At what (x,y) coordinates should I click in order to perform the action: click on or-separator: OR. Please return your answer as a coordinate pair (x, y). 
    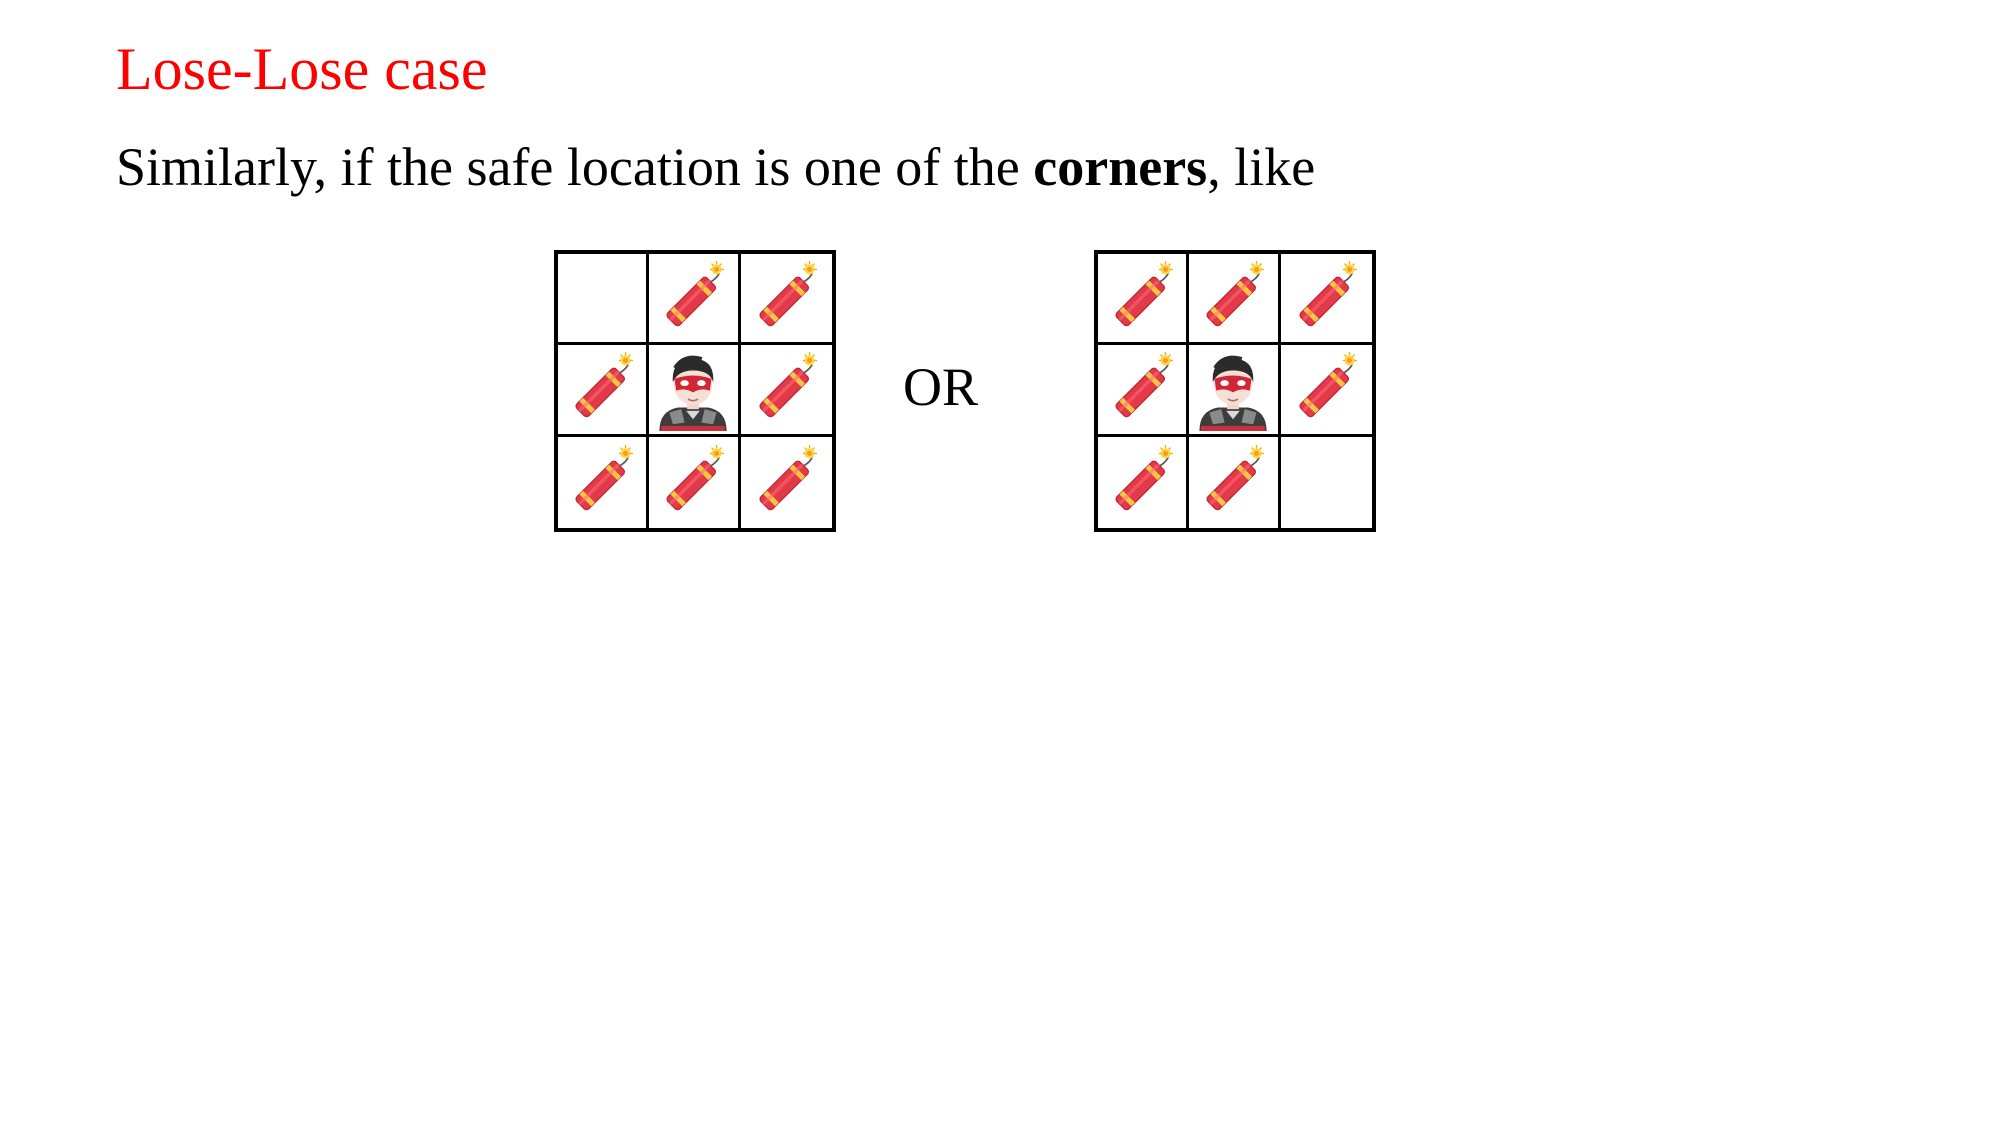
    Looking at the image, I should click on (941, 387).